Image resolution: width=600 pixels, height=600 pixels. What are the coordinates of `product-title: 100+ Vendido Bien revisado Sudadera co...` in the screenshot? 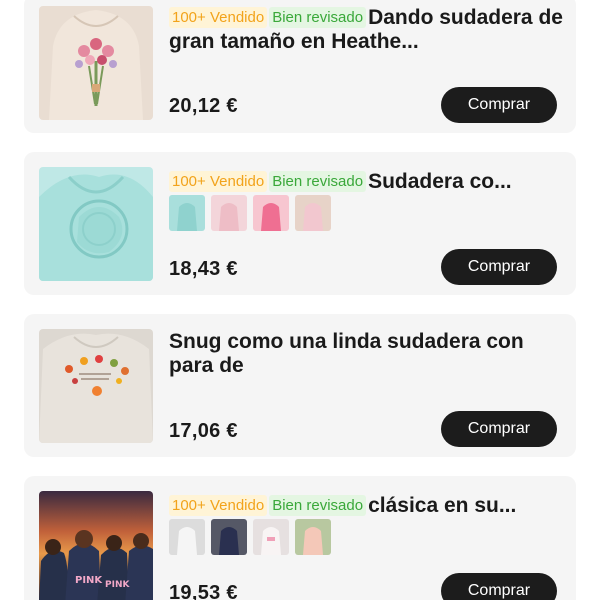 It's located at (366, 182).